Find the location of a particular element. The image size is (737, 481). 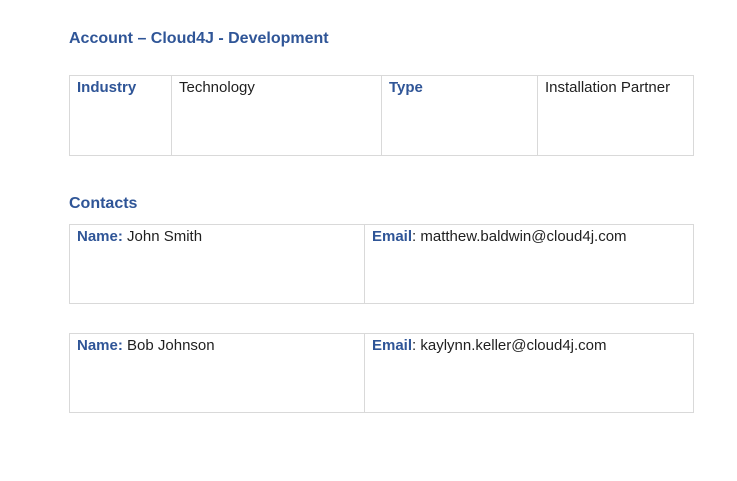

type-value: Installation Partner is located at coordinates (608, 87).